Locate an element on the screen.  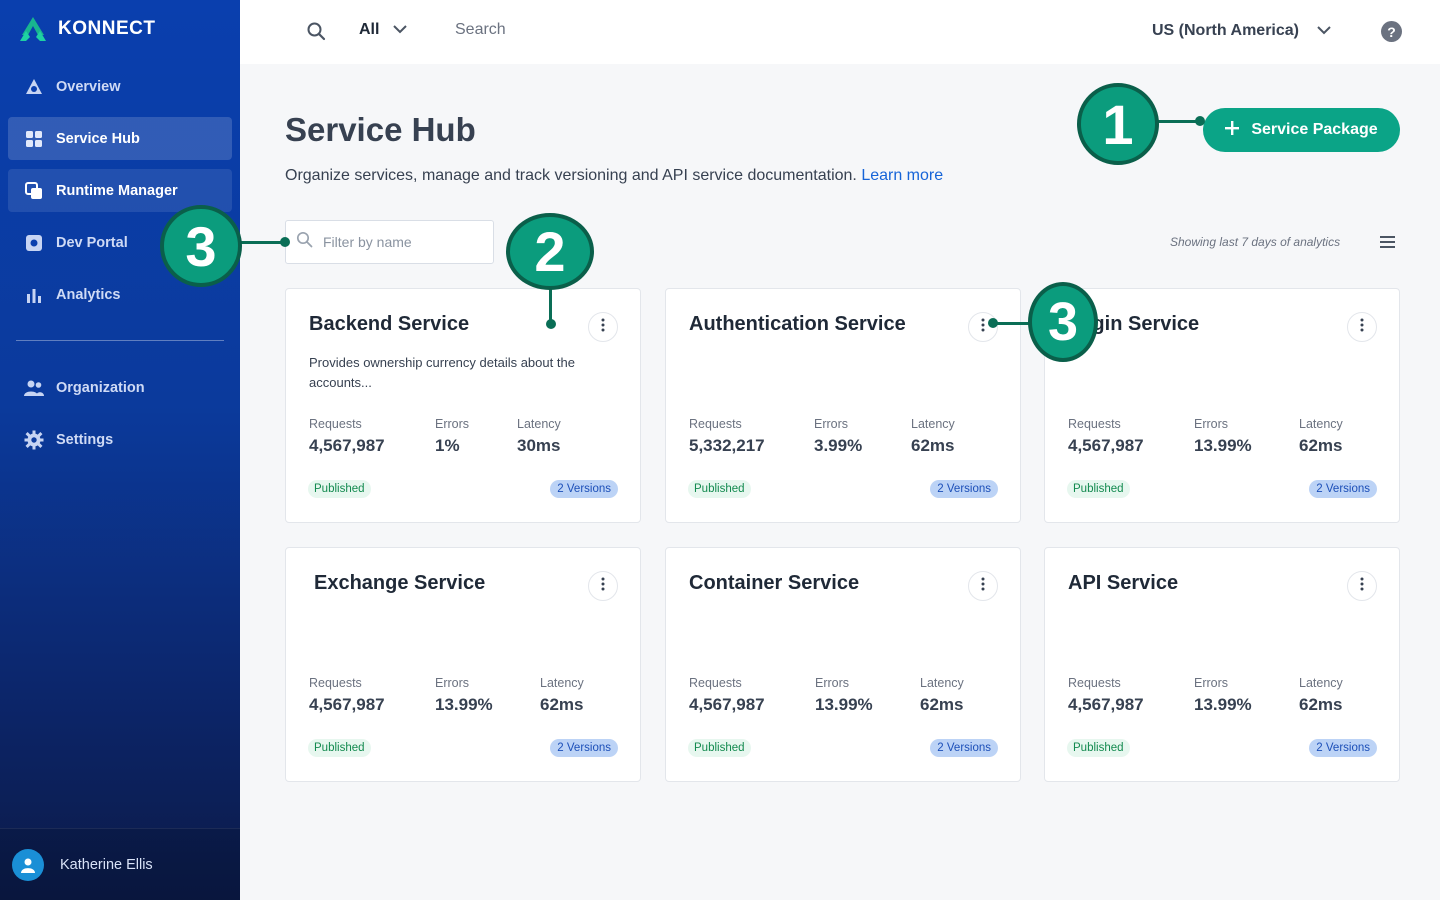
add-service-package-button: Service Package is located at coordinates (1301, 130).